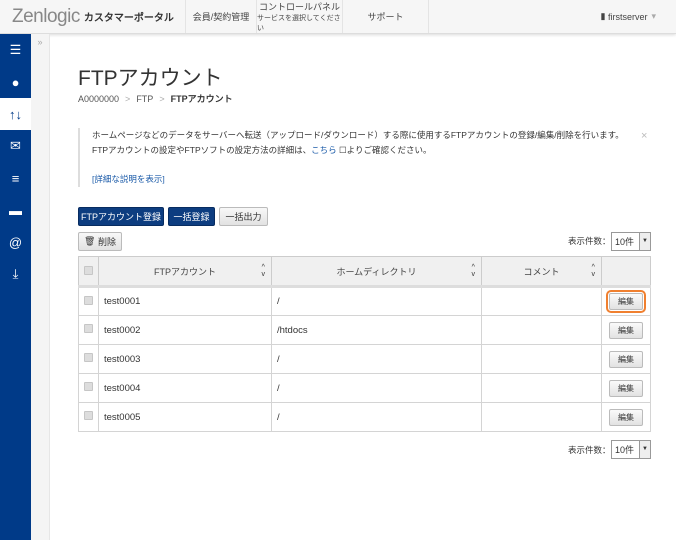  I want to click on register-button: FTPアカウント登録, so click(121, 216).